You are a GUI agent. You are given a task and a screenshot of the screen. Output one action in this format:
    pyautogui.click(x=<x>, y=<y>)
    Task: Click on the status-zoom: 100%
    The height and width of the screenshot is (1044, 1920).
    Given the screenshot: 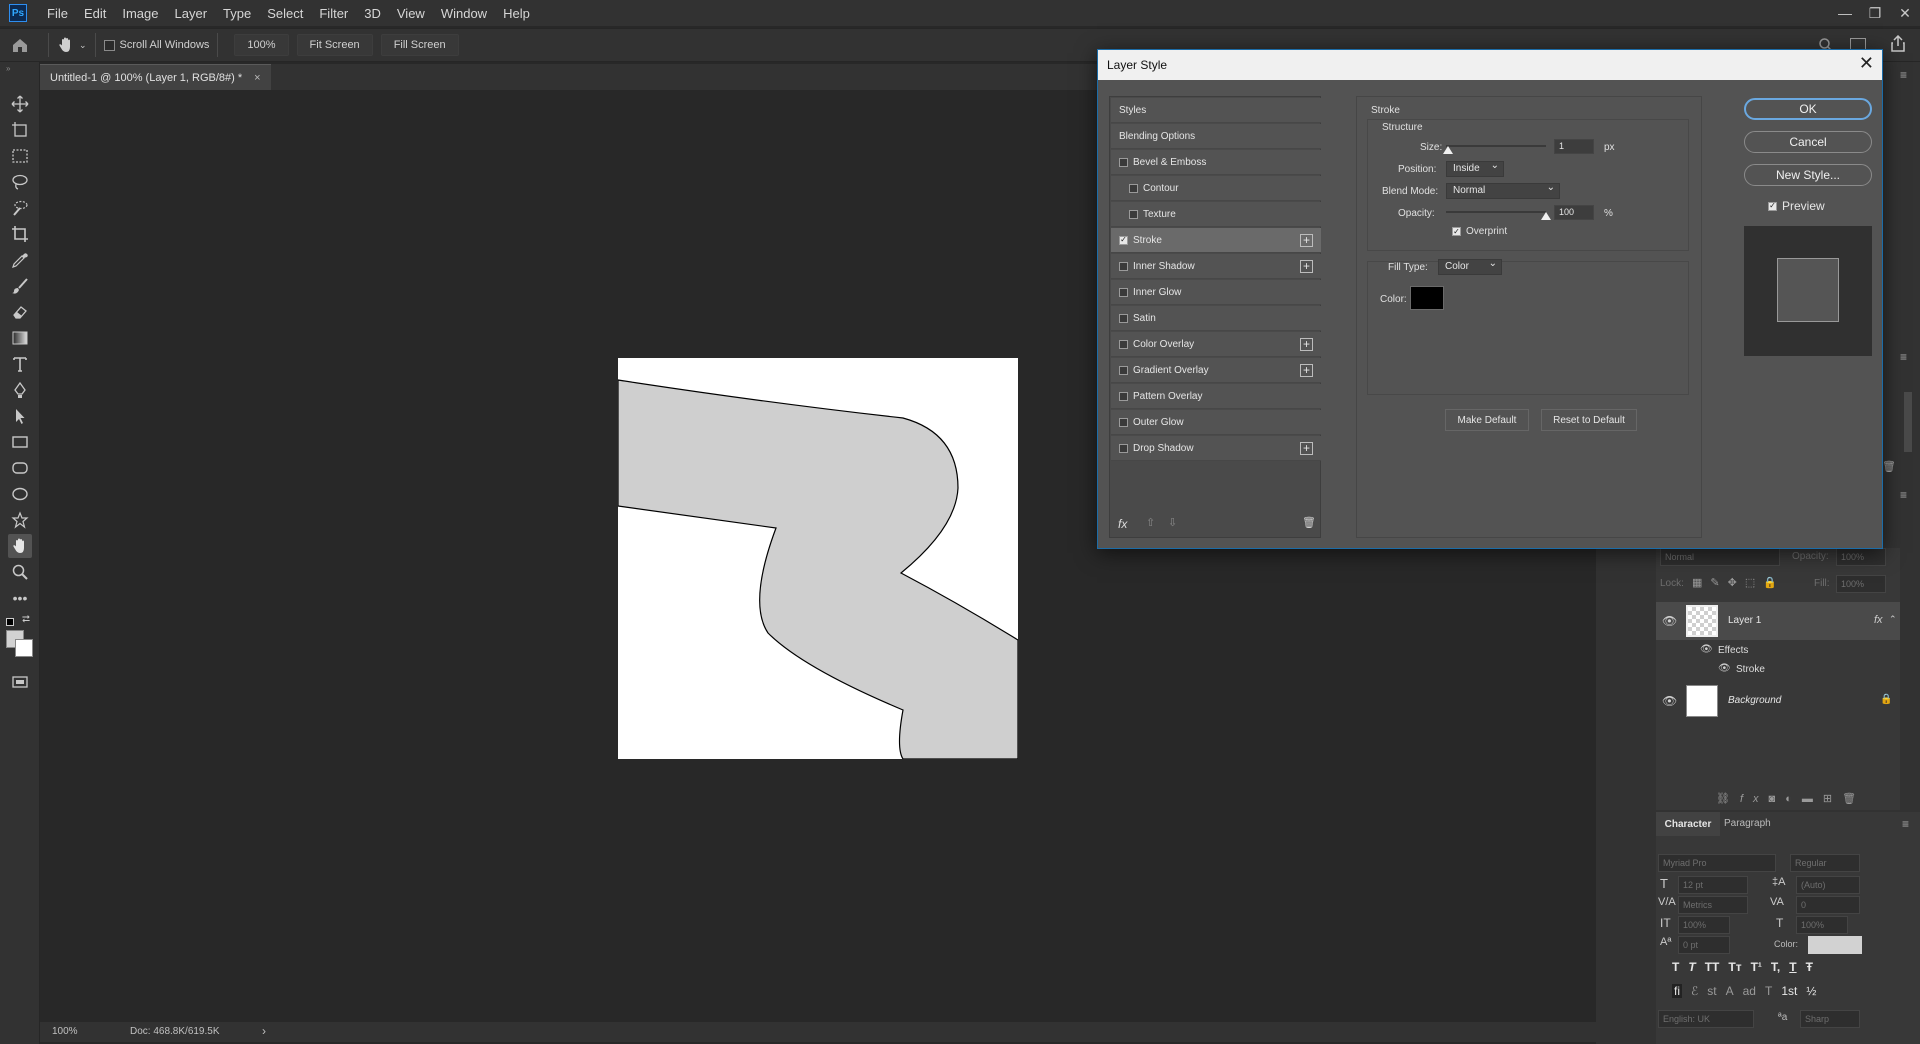 What is the action you would take?
    pyautogui.click(x=65, y=1031)
    